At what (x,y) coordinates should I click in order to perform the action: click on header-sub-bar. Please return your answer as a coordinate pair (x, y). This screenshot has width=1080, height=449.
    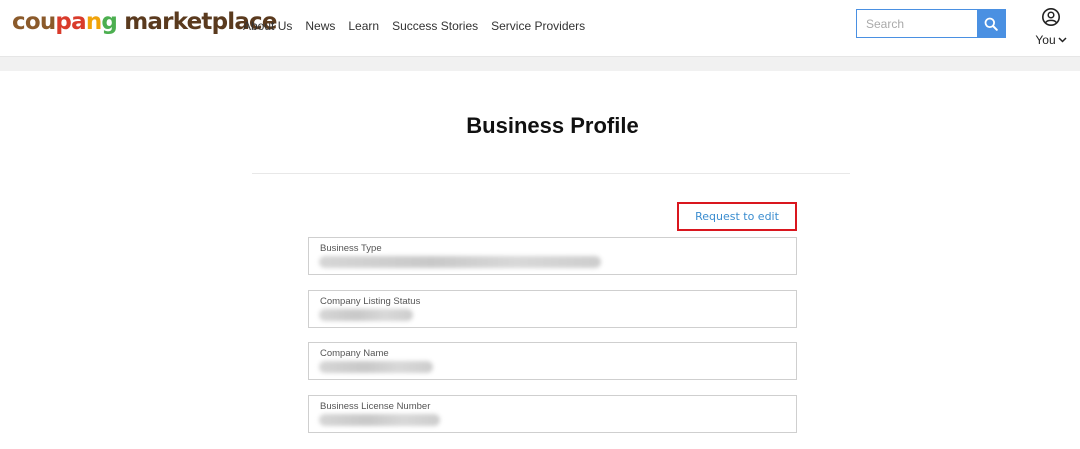
    Looking at the image, I should click on (540, 63).